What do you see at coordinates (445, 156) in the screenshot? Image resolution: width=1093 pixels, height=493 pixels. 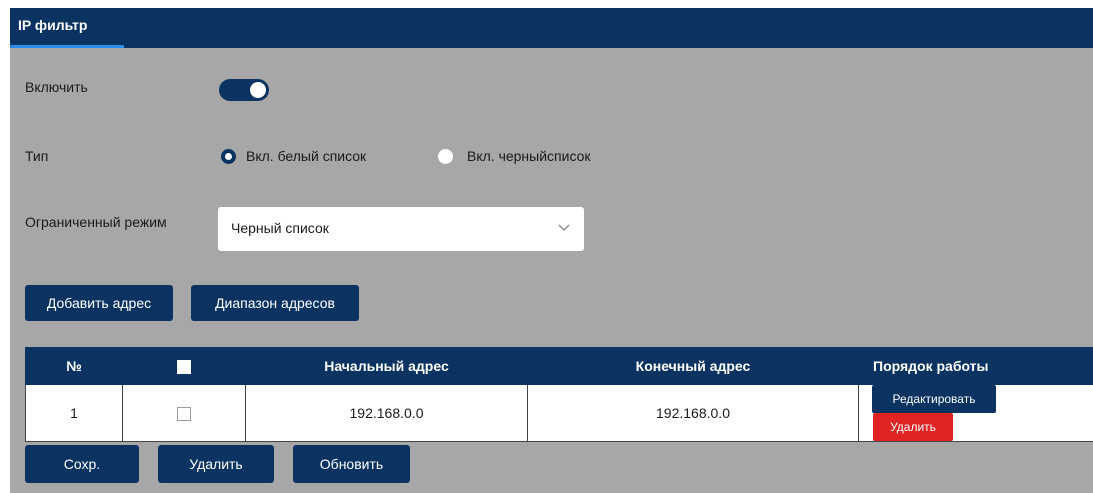 I see `radio-blacklist` at bounding box center [445, 156].